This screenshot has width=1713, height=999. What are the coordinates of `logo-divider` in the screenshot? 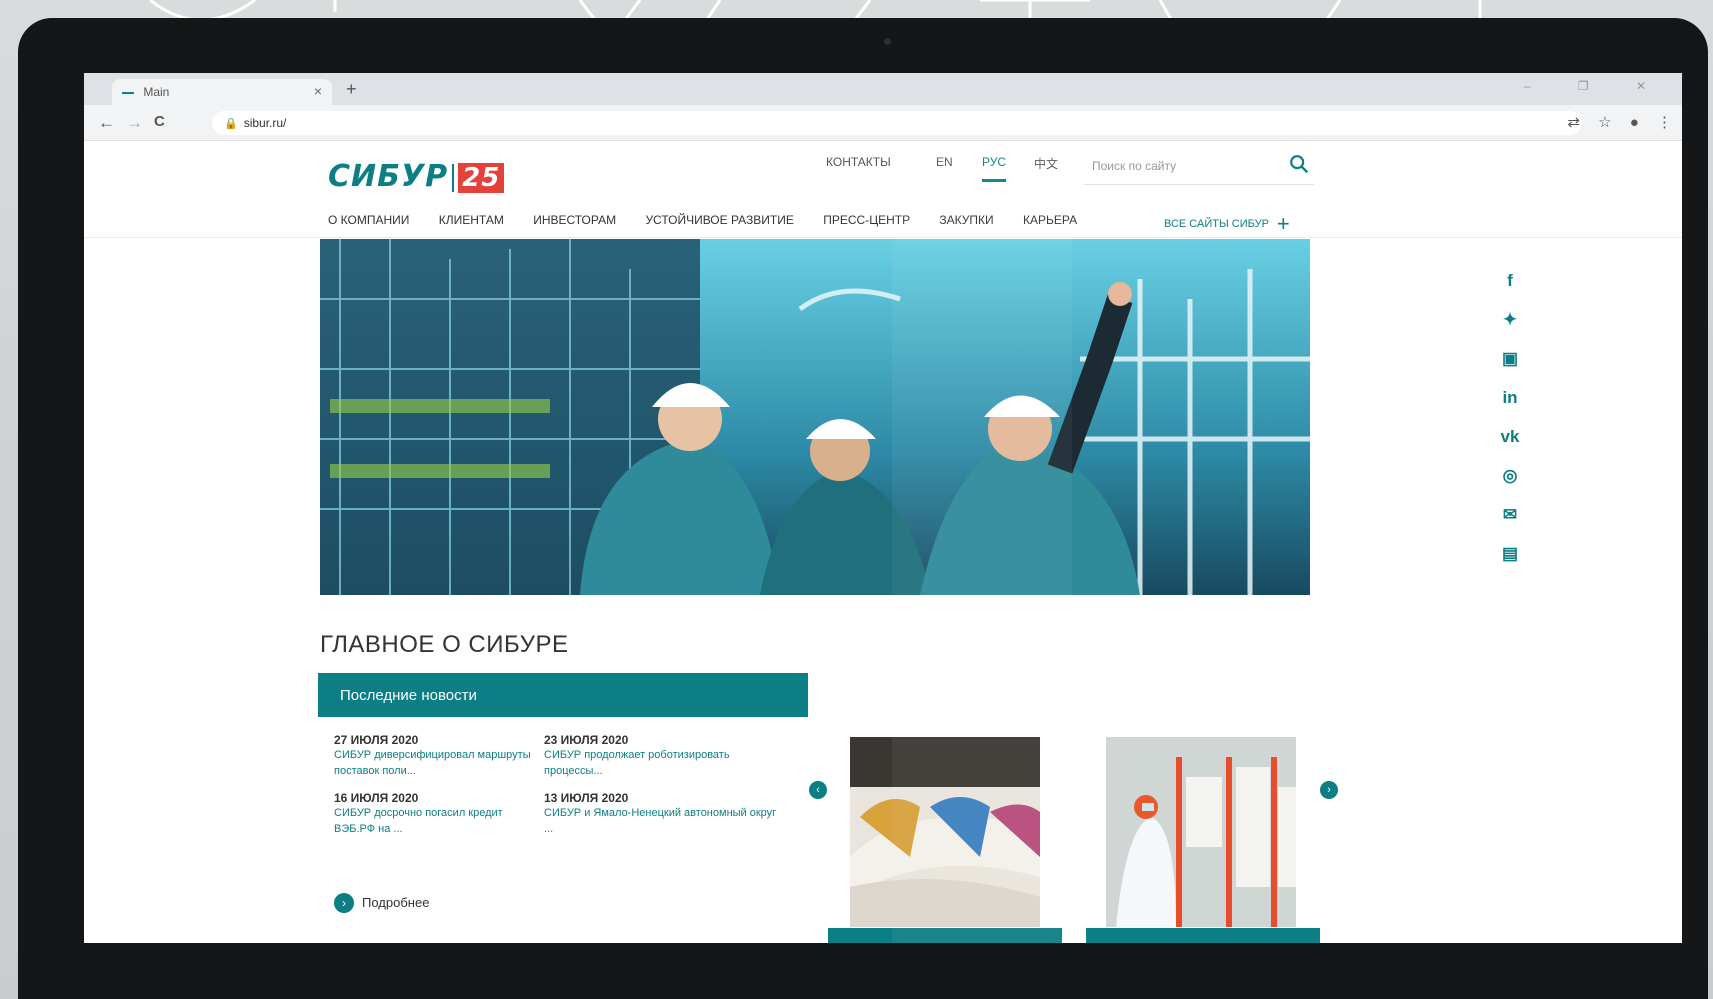 It's located at (453, 177).